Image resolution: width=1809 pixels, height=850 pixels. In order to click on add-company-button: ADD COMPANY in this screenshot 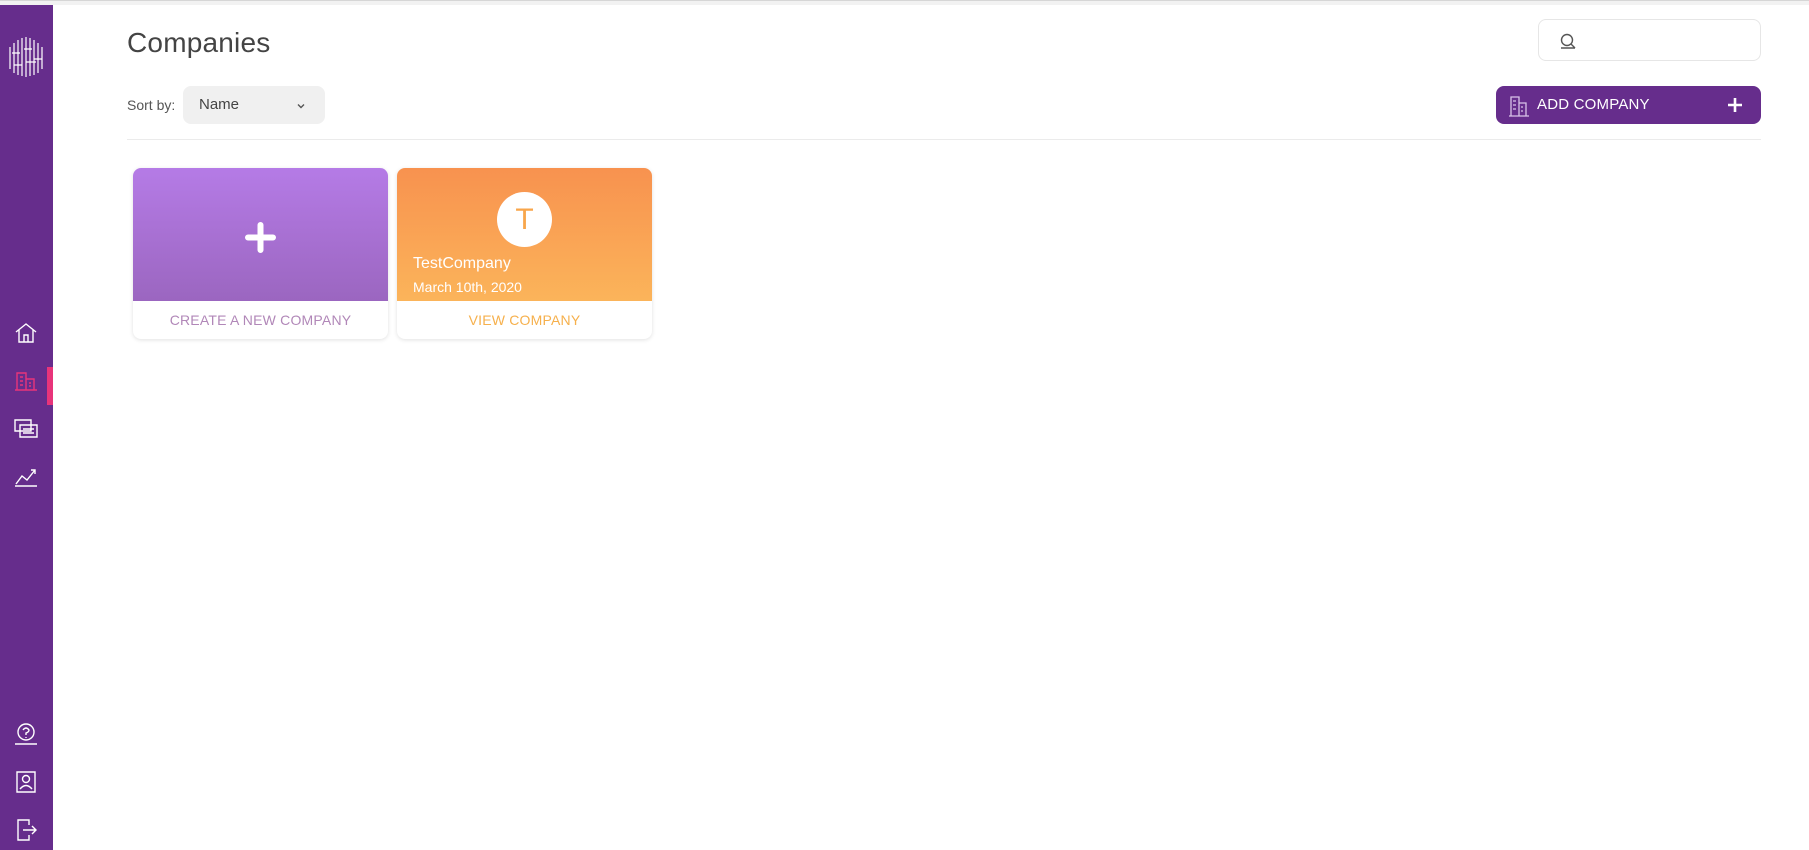, I will do `click(1628, 105)`.